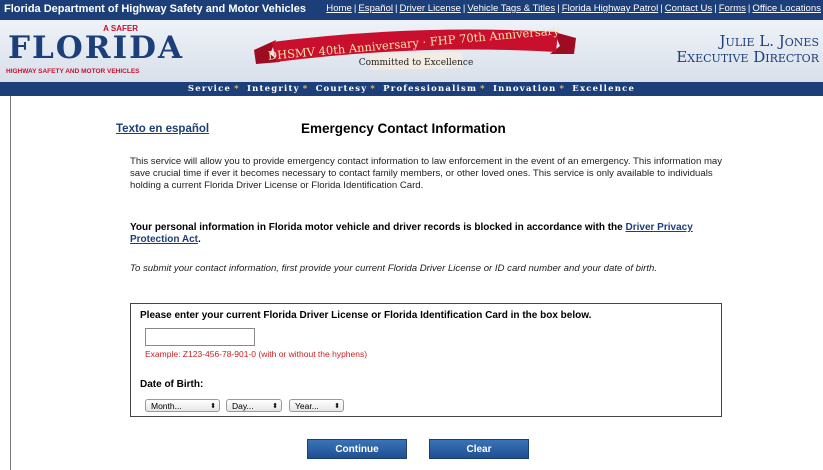  I want to click on dob-year-select: Year... ⬍, so click(316, 405).